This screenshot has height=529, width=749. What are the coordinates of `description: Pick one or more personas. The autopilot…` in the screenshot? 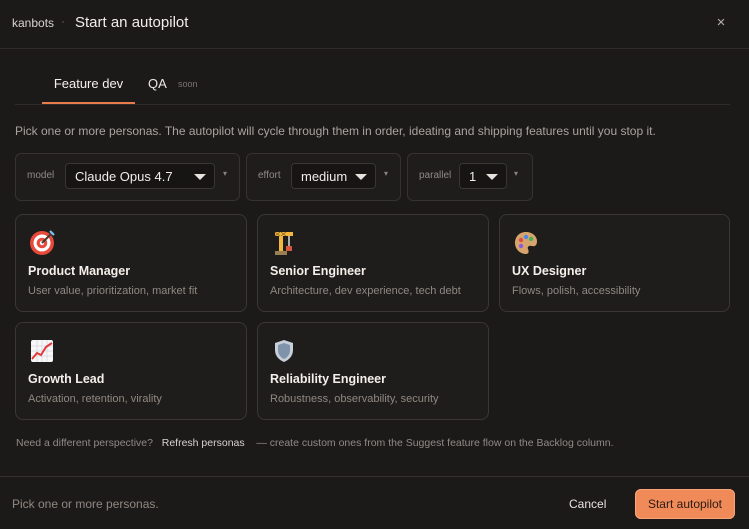 It's located at (335, 131).